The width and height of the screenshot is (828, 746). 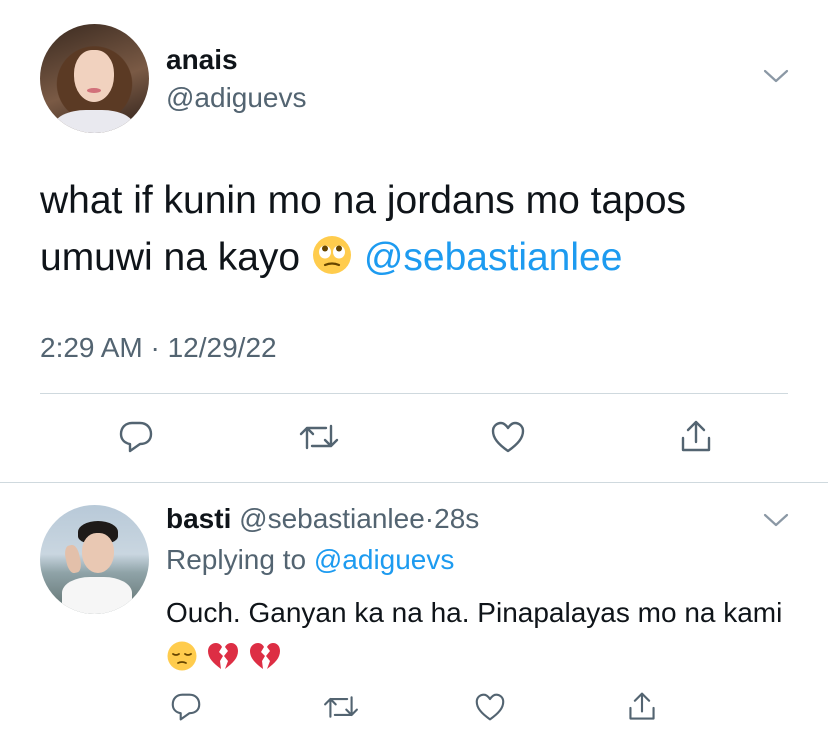 I want to click on replying-to-label: Replying to, so click(x=236, y=559).